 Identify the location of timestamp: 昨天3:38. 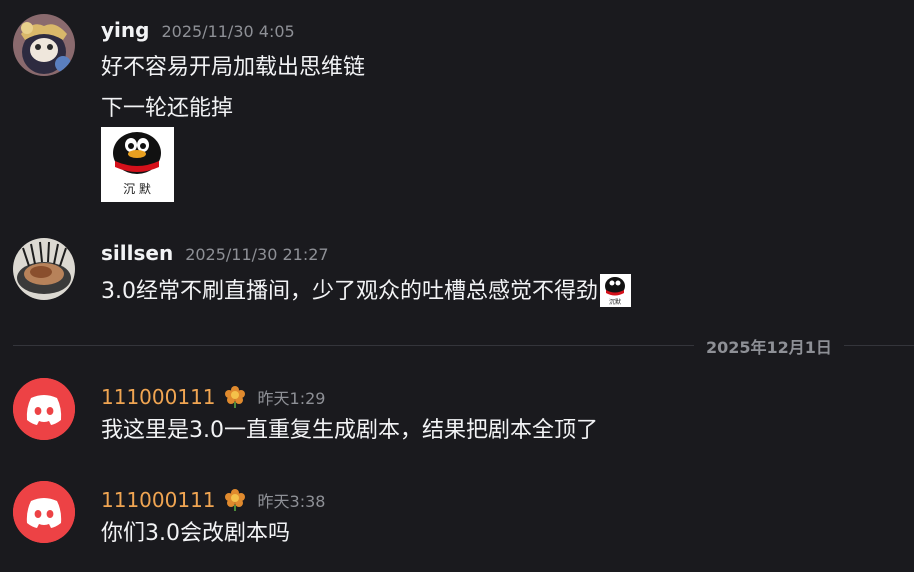
(292, 500).